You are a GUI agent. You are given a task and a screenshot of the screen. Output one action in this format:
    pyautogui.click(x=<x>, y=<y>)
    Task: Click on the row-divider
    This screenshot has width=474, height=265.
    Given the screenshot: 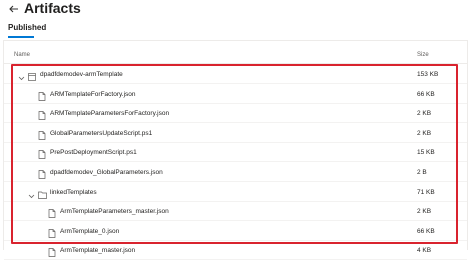 What is the action you would take?
    pyautogui.click(x=235, y=260)
    